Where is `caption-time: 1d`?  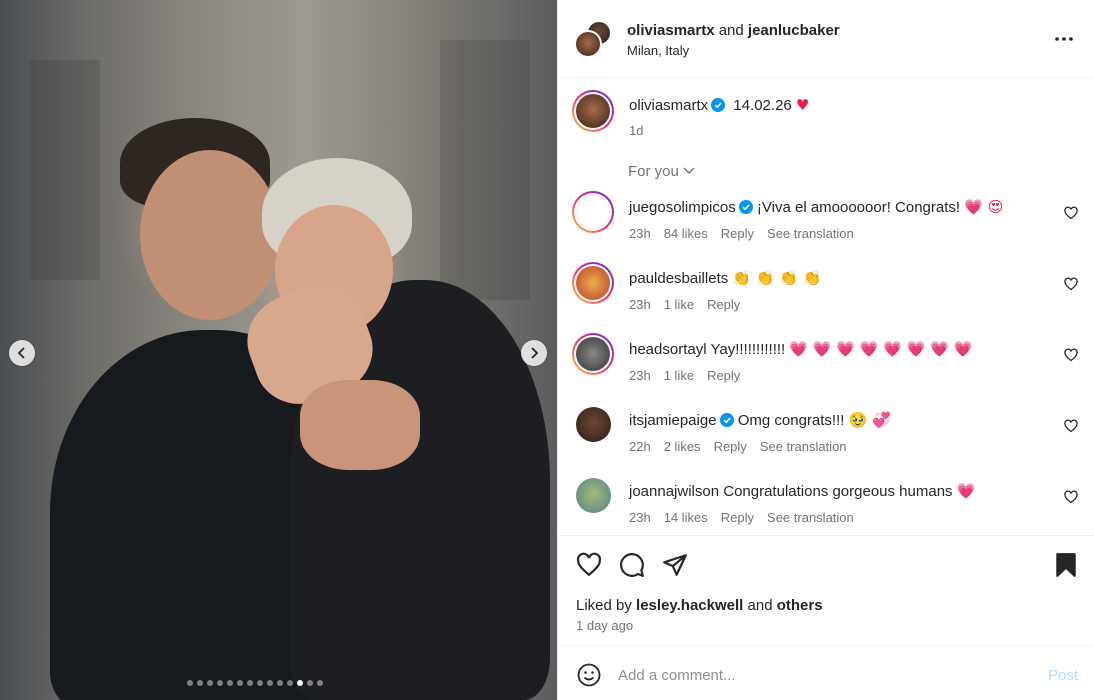 caption-time: 1d is located at coordinates (636, 130).